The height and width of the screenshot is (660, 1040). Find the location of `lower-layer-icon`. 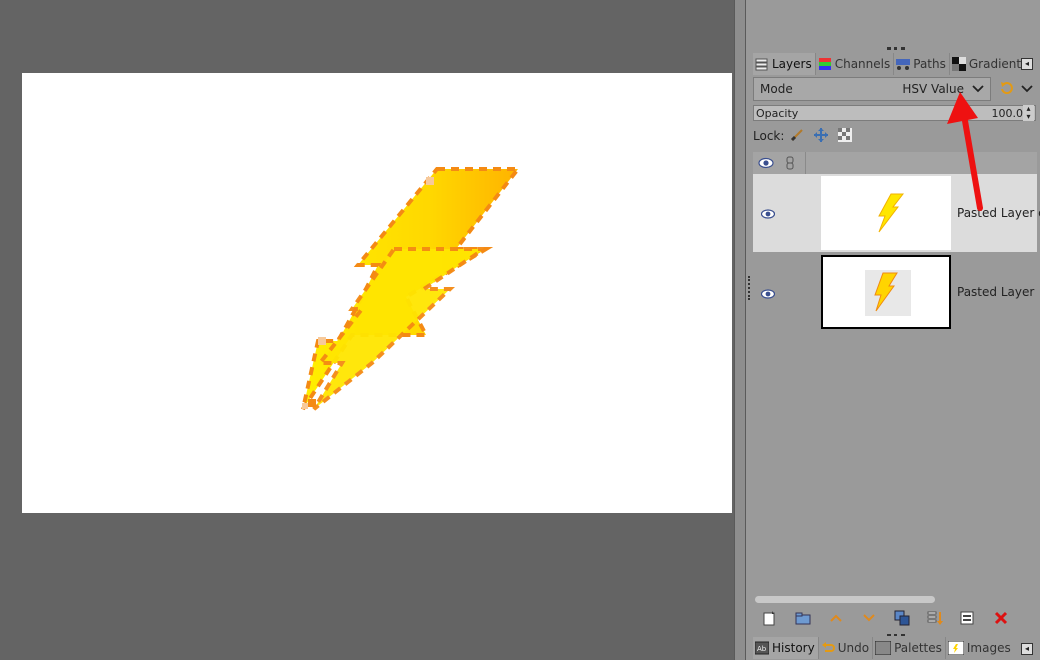

lower-layer-icon is located at coordinates (869, 620).